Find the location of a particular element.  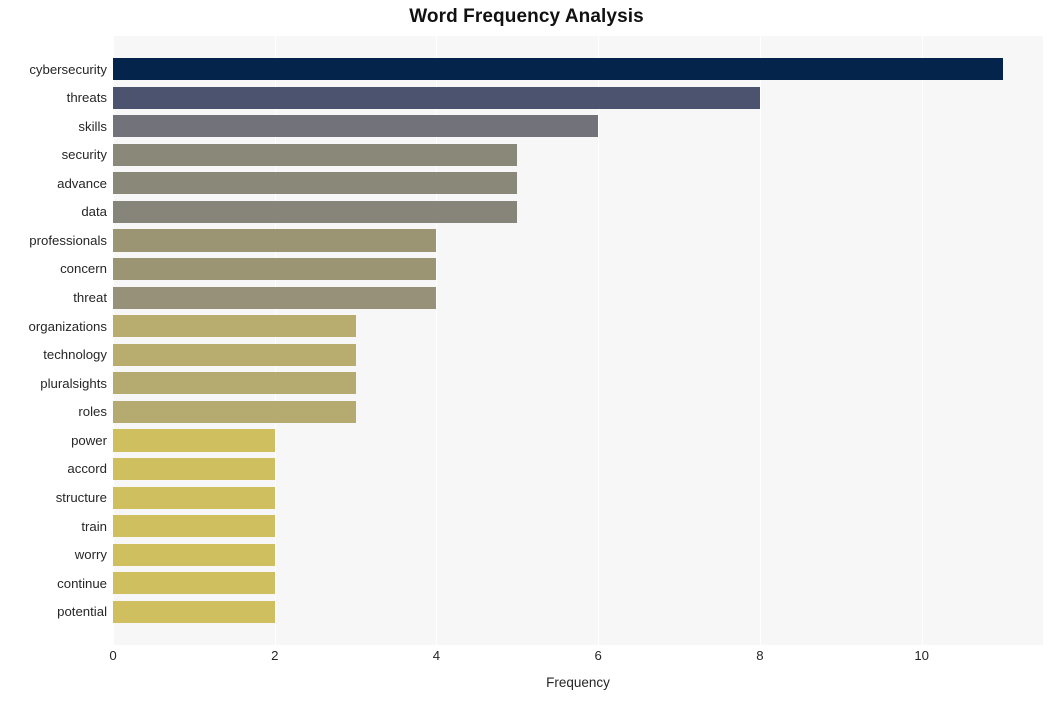

y-axis-label-text: structure is located at coordinates (81, 497).